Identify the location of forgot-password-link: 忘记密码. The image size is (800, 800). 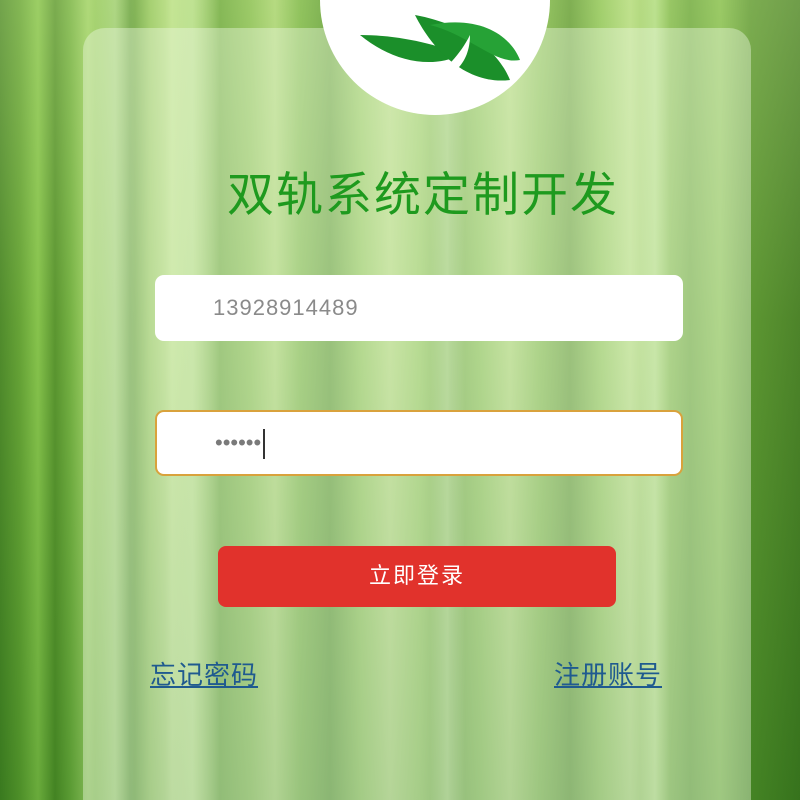
(204, 673).